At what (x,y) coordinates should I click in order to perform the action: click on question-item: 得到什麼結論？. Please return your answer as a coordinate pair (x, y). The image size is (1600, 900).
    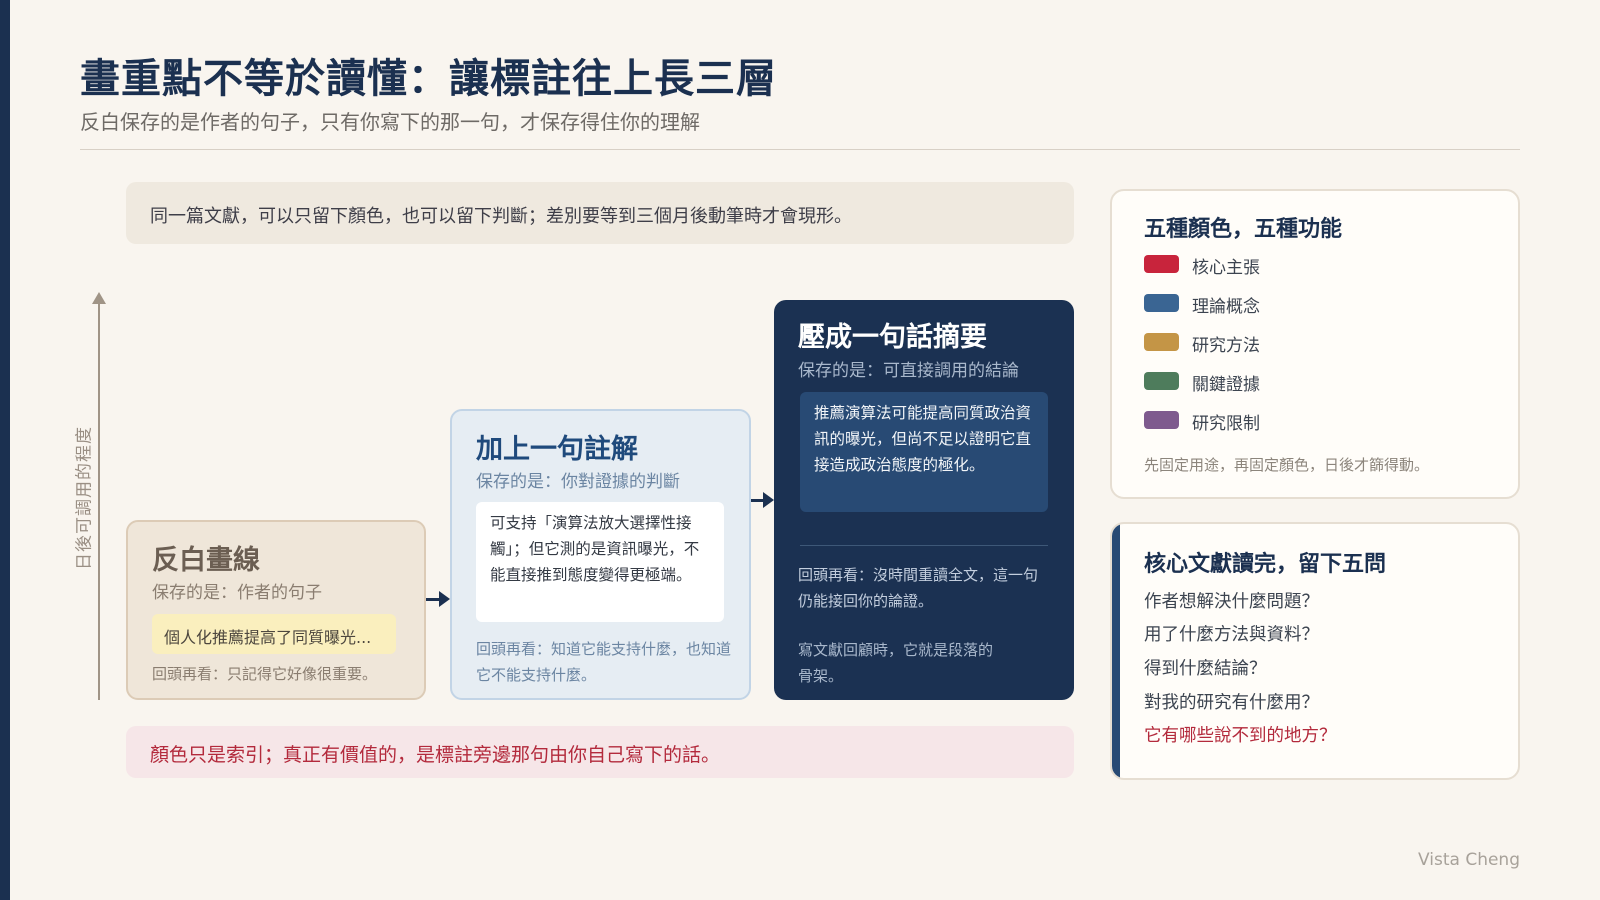
    Looking at the image, I should click on (1205, 669).